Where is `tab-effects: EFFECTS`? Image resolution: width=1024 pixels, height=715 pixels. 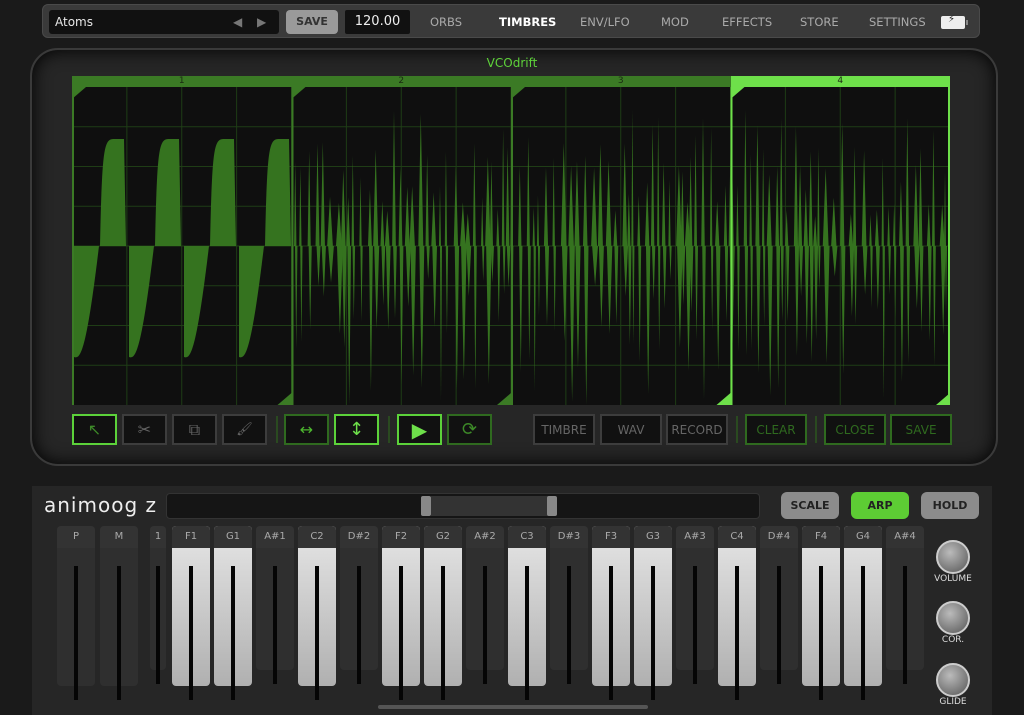
tab-effects: EFFECTS is located at coordinates (747, 22).